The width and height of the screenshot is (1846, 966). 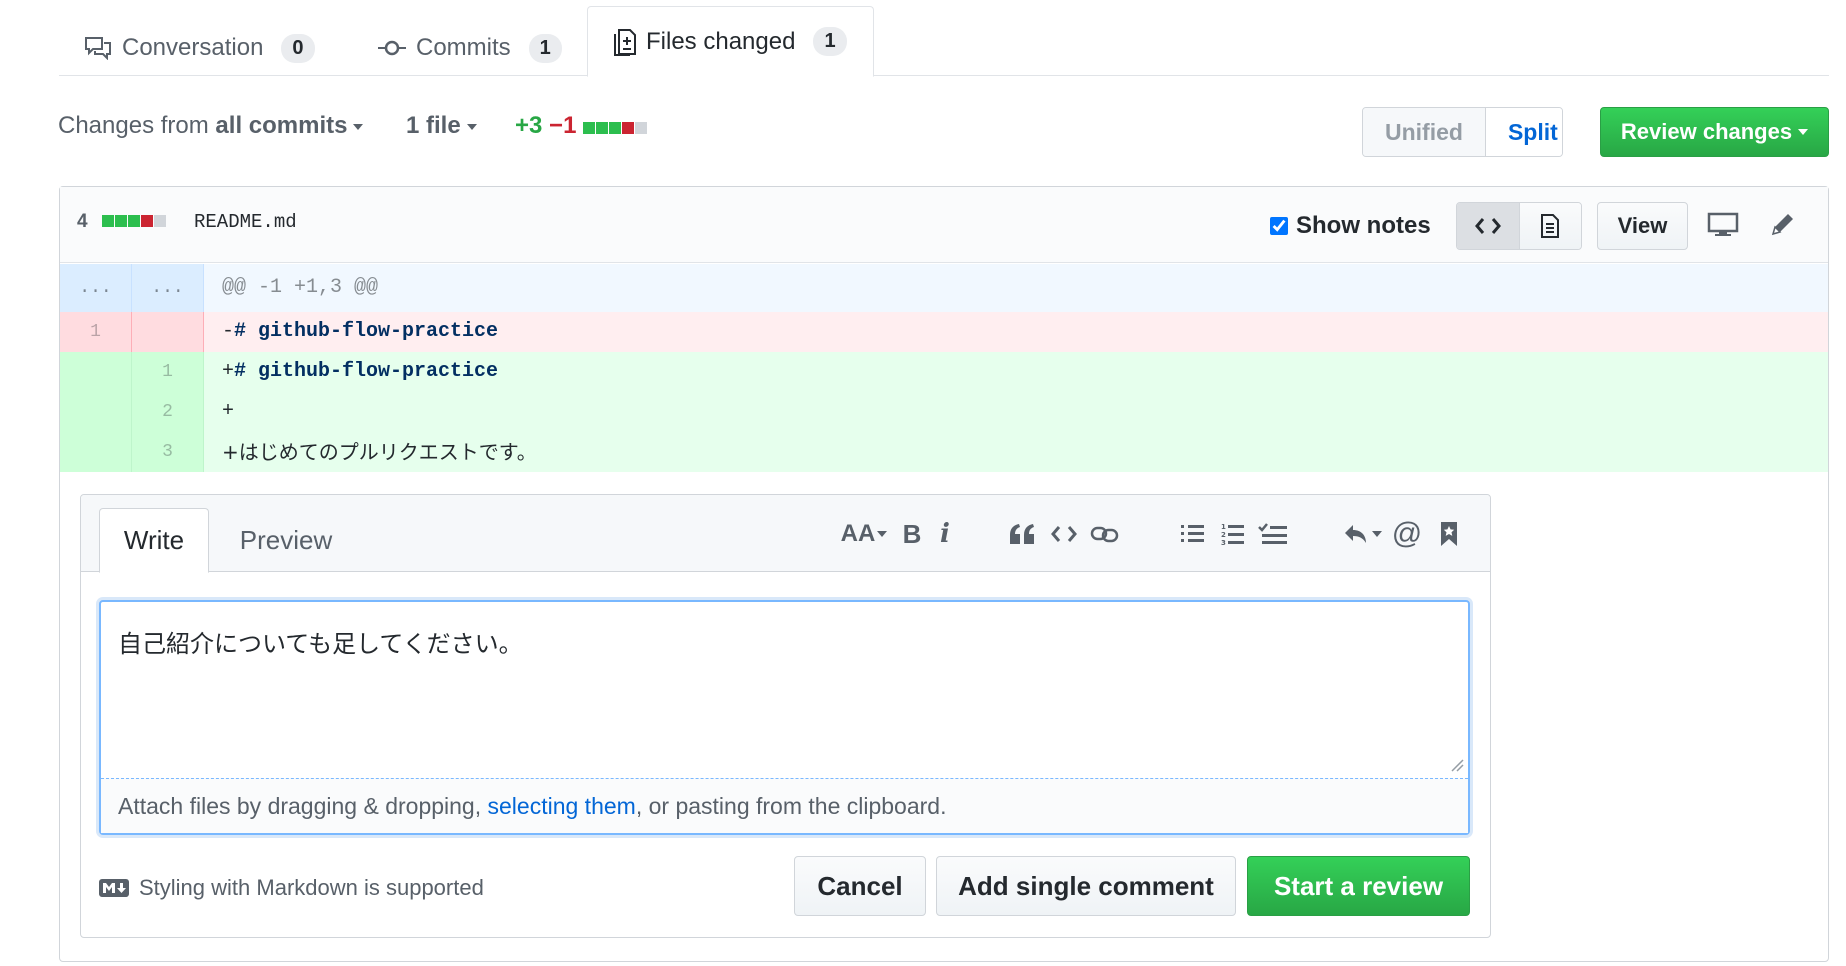 I want to click on list-unordered-icon, so click(x=1192, y=533).